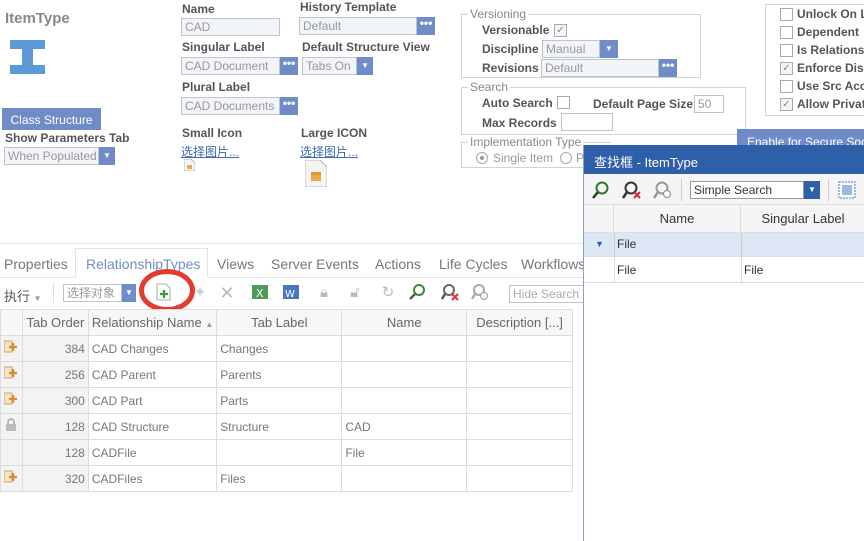 The height and width of the screenshot is (541, 864). I want to click on tab-server-events: Server Events, so click(315, 264).